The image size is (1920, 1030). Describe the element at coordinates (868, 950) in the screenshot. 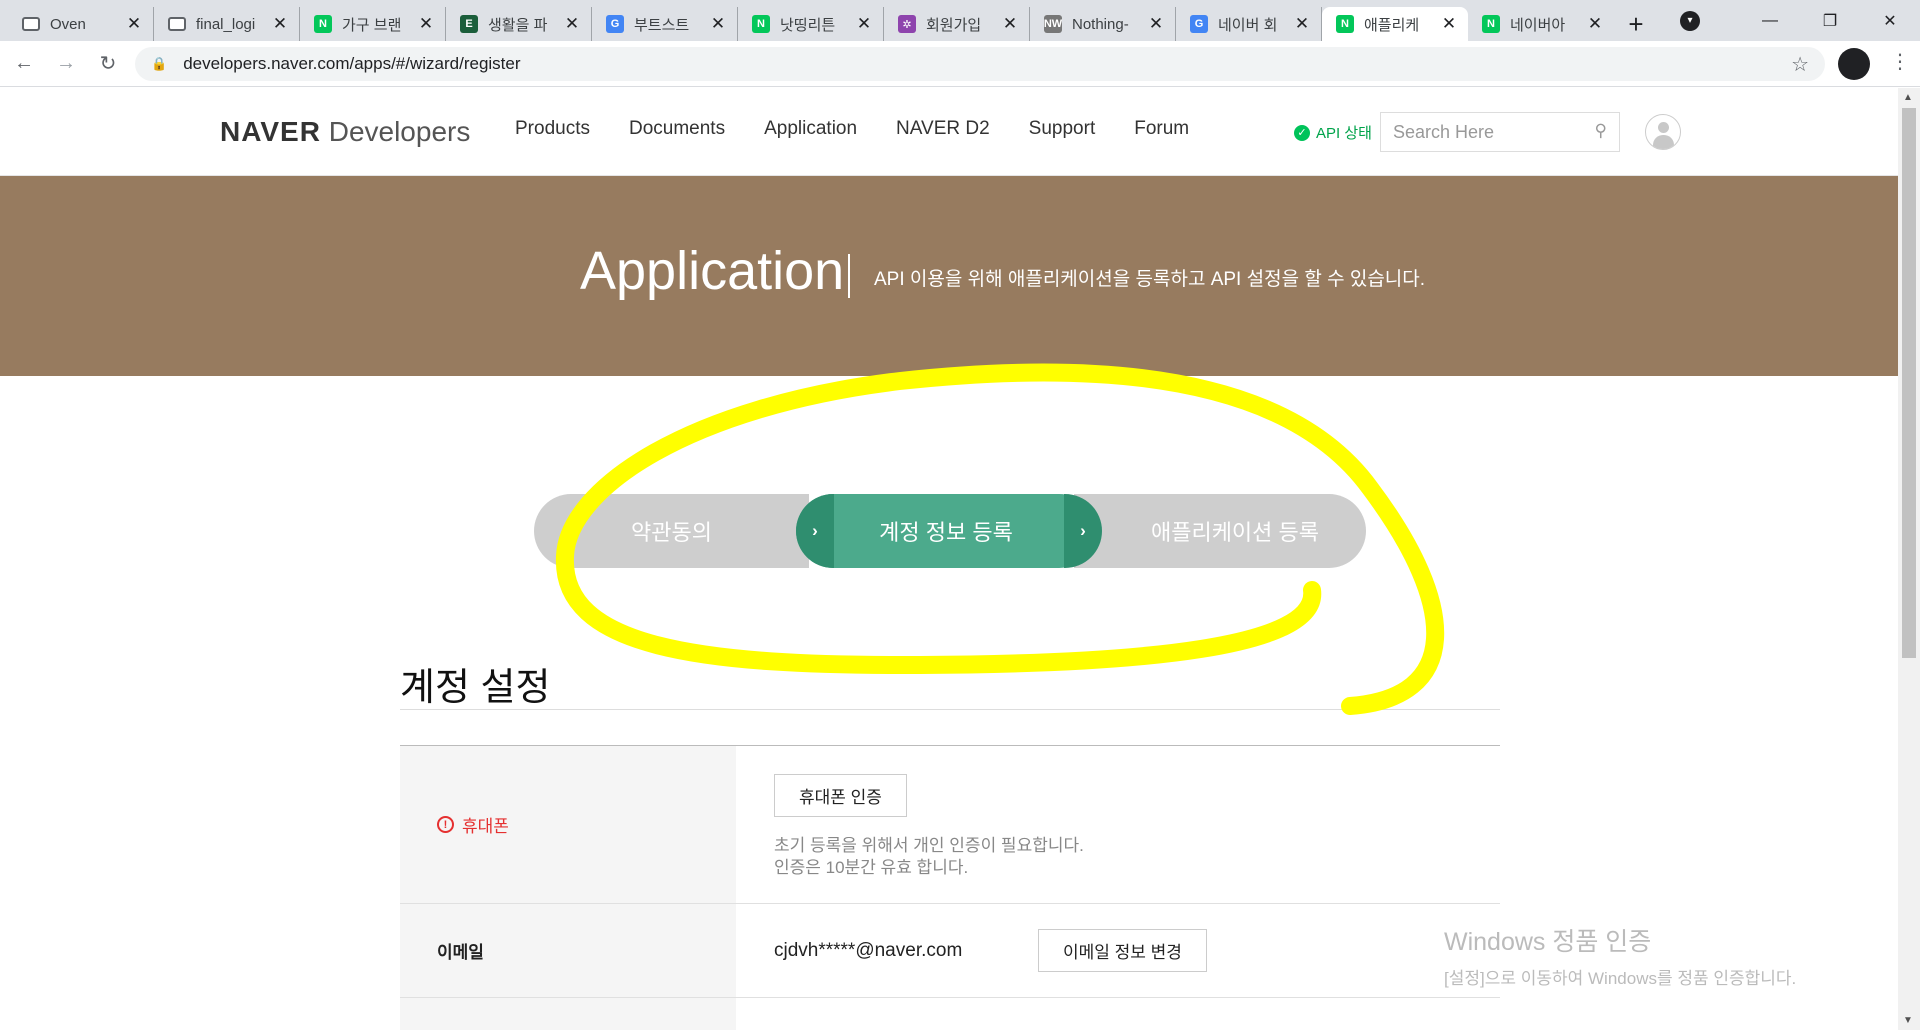

I see `email-value: cjdvh*****@naver.com` at that location.